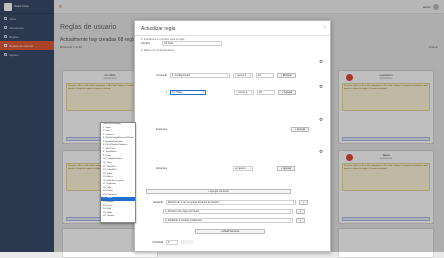  Describe the element at coordinates (161, 129) in the screenshot. I see `condition-3-label: Entonces` at that location.